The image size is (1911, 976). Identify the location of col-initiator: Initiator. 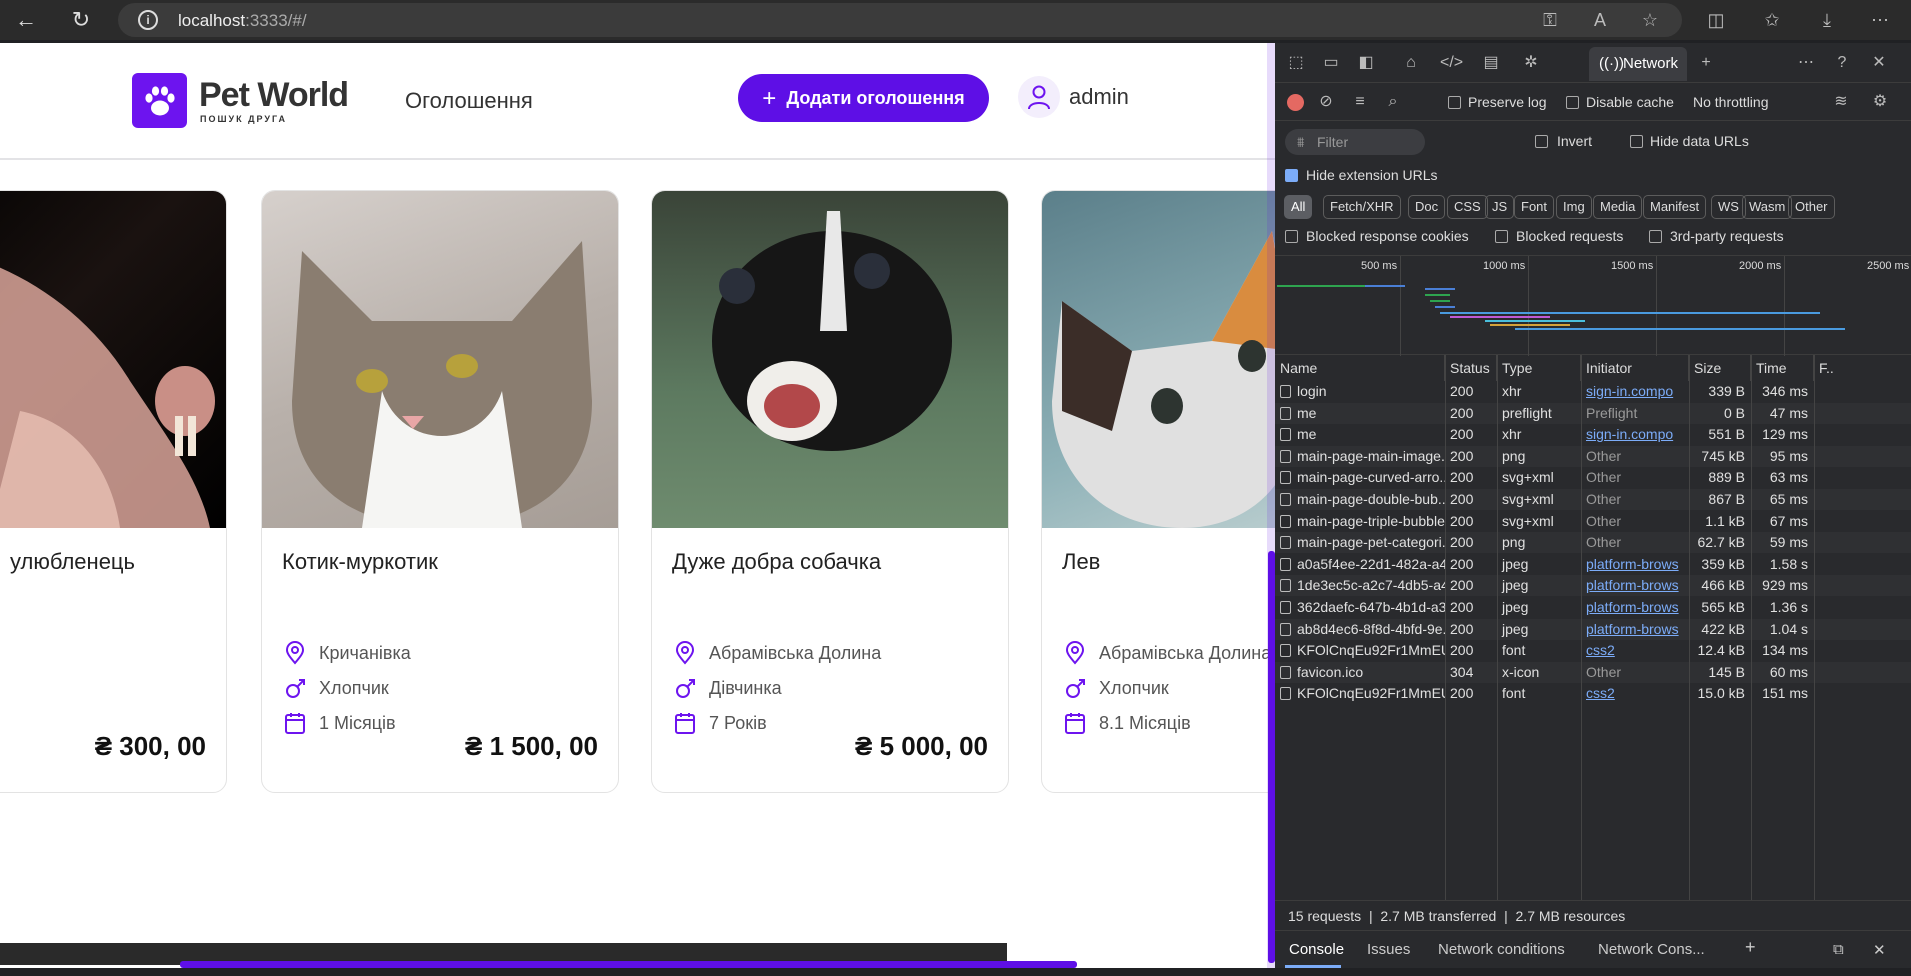
(1635, 368).